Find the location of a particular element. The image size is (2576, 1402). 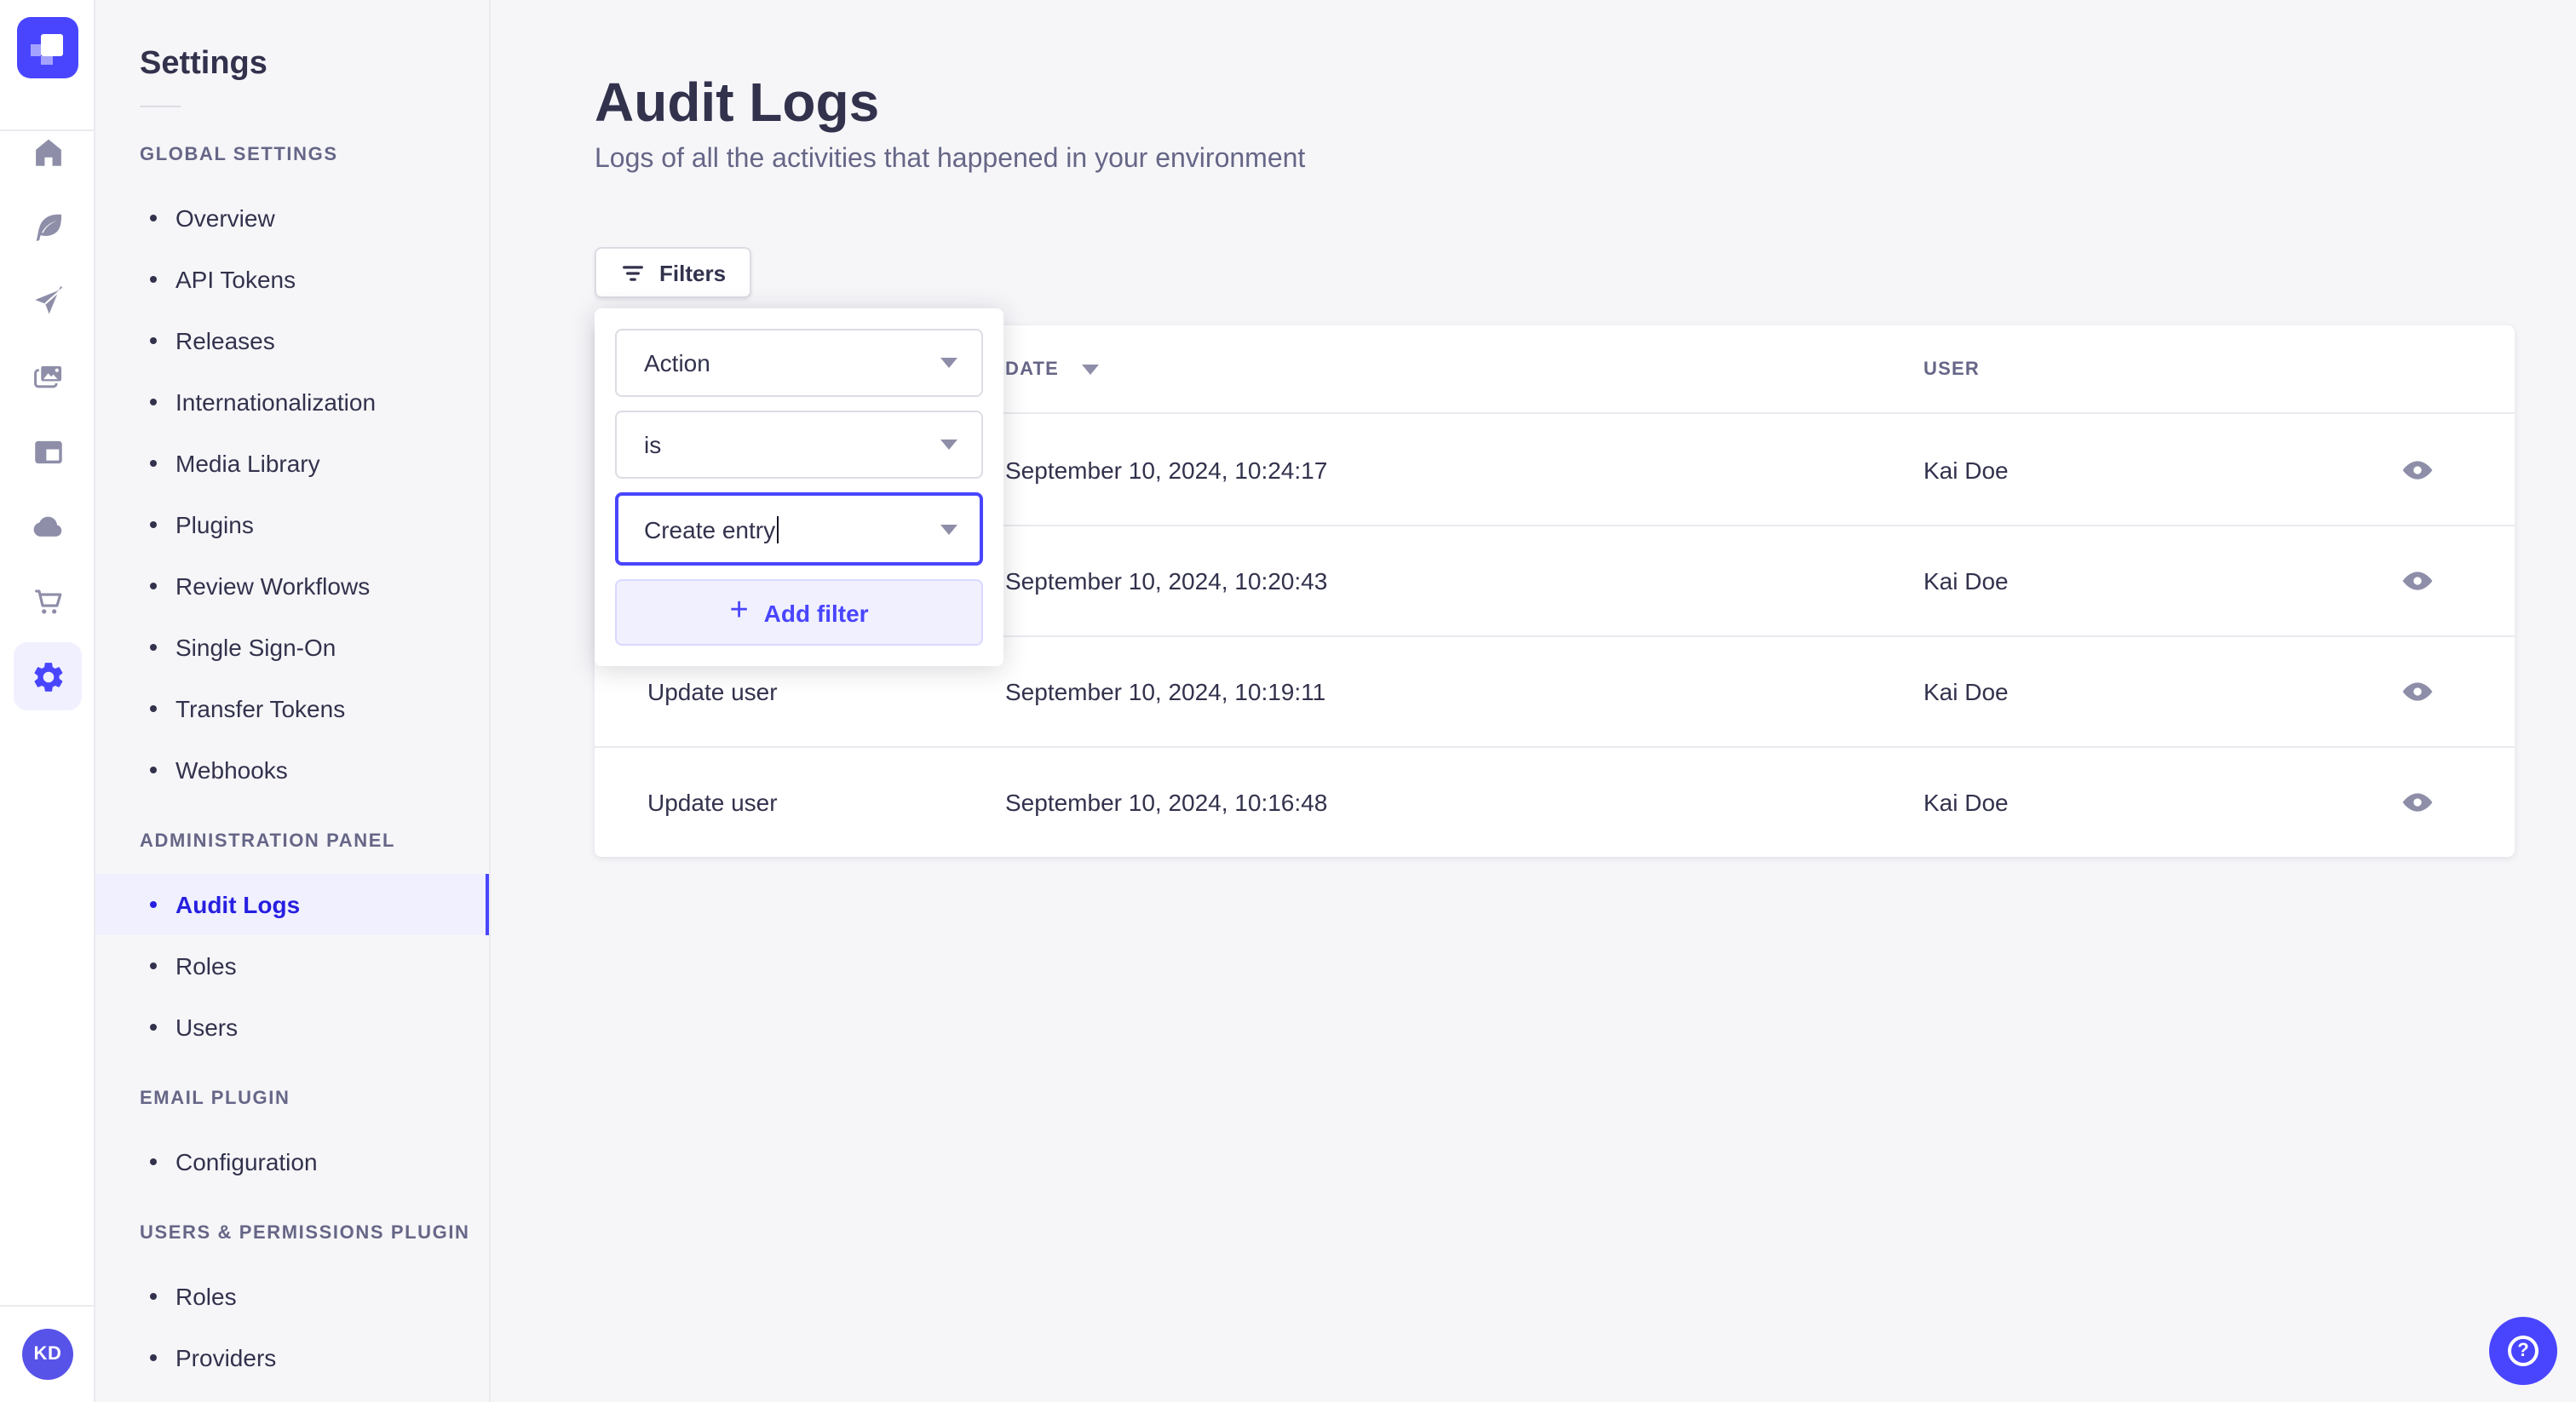

text-cursor is located at coordinates (778, 529).